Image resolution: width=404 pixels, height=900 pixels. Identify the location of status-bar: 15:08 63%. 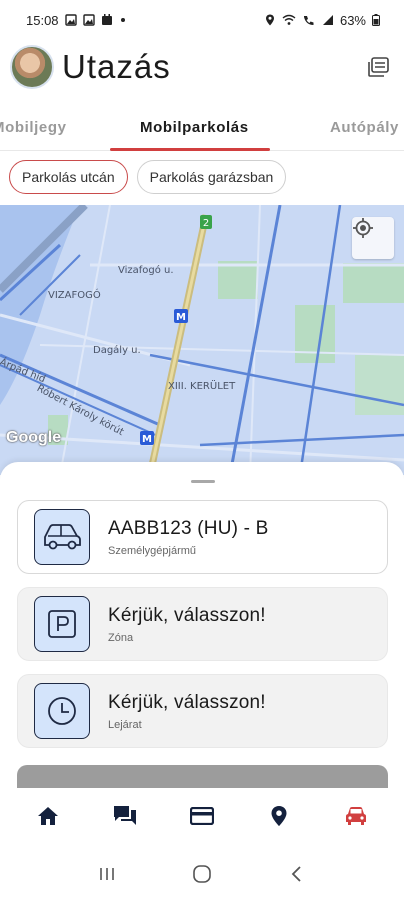
(202, 20).